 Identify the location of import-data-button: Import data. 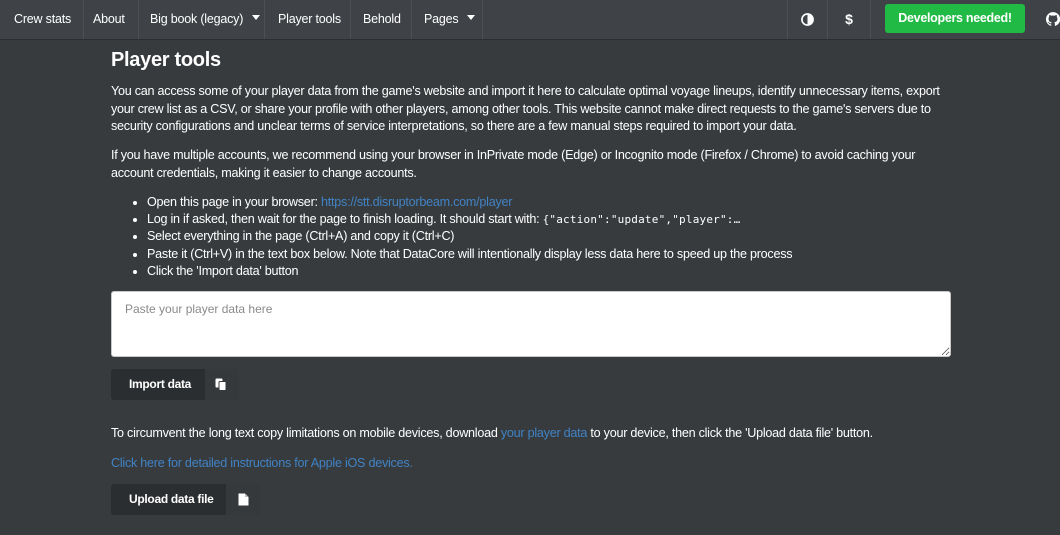
(175, 384).